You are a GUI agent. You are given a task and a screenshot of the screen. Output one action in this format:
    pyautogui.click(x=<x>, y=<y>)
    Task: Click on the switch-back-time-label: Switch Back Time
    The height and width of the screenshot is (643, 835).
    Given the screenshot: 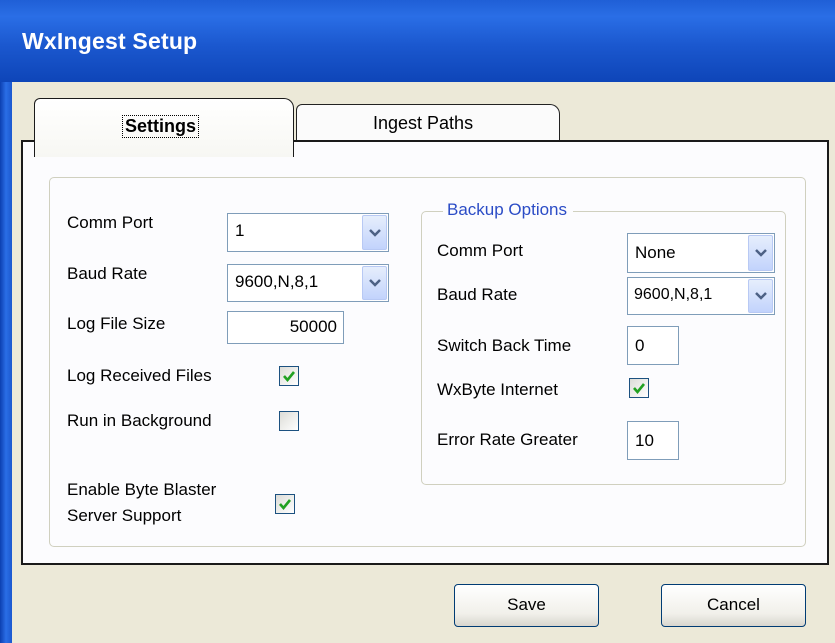 What is the action you would take?
    pyautogui.click(x=504, y=345)
    